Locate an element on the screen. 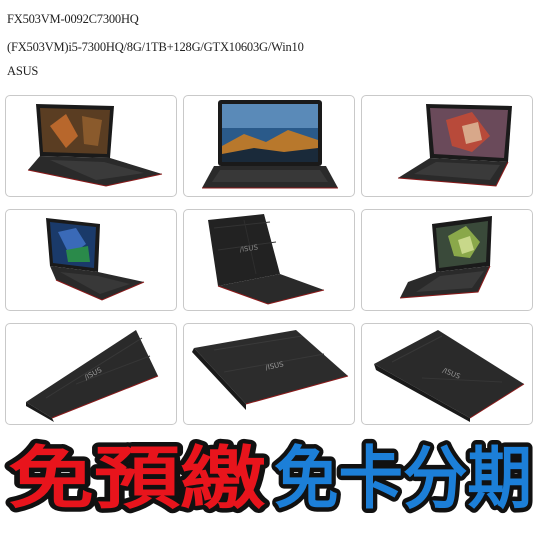 Image resolution: width=540 pixels, height=540 pixels. laptop-open-side-left-image is located at coordinates (95, 259).